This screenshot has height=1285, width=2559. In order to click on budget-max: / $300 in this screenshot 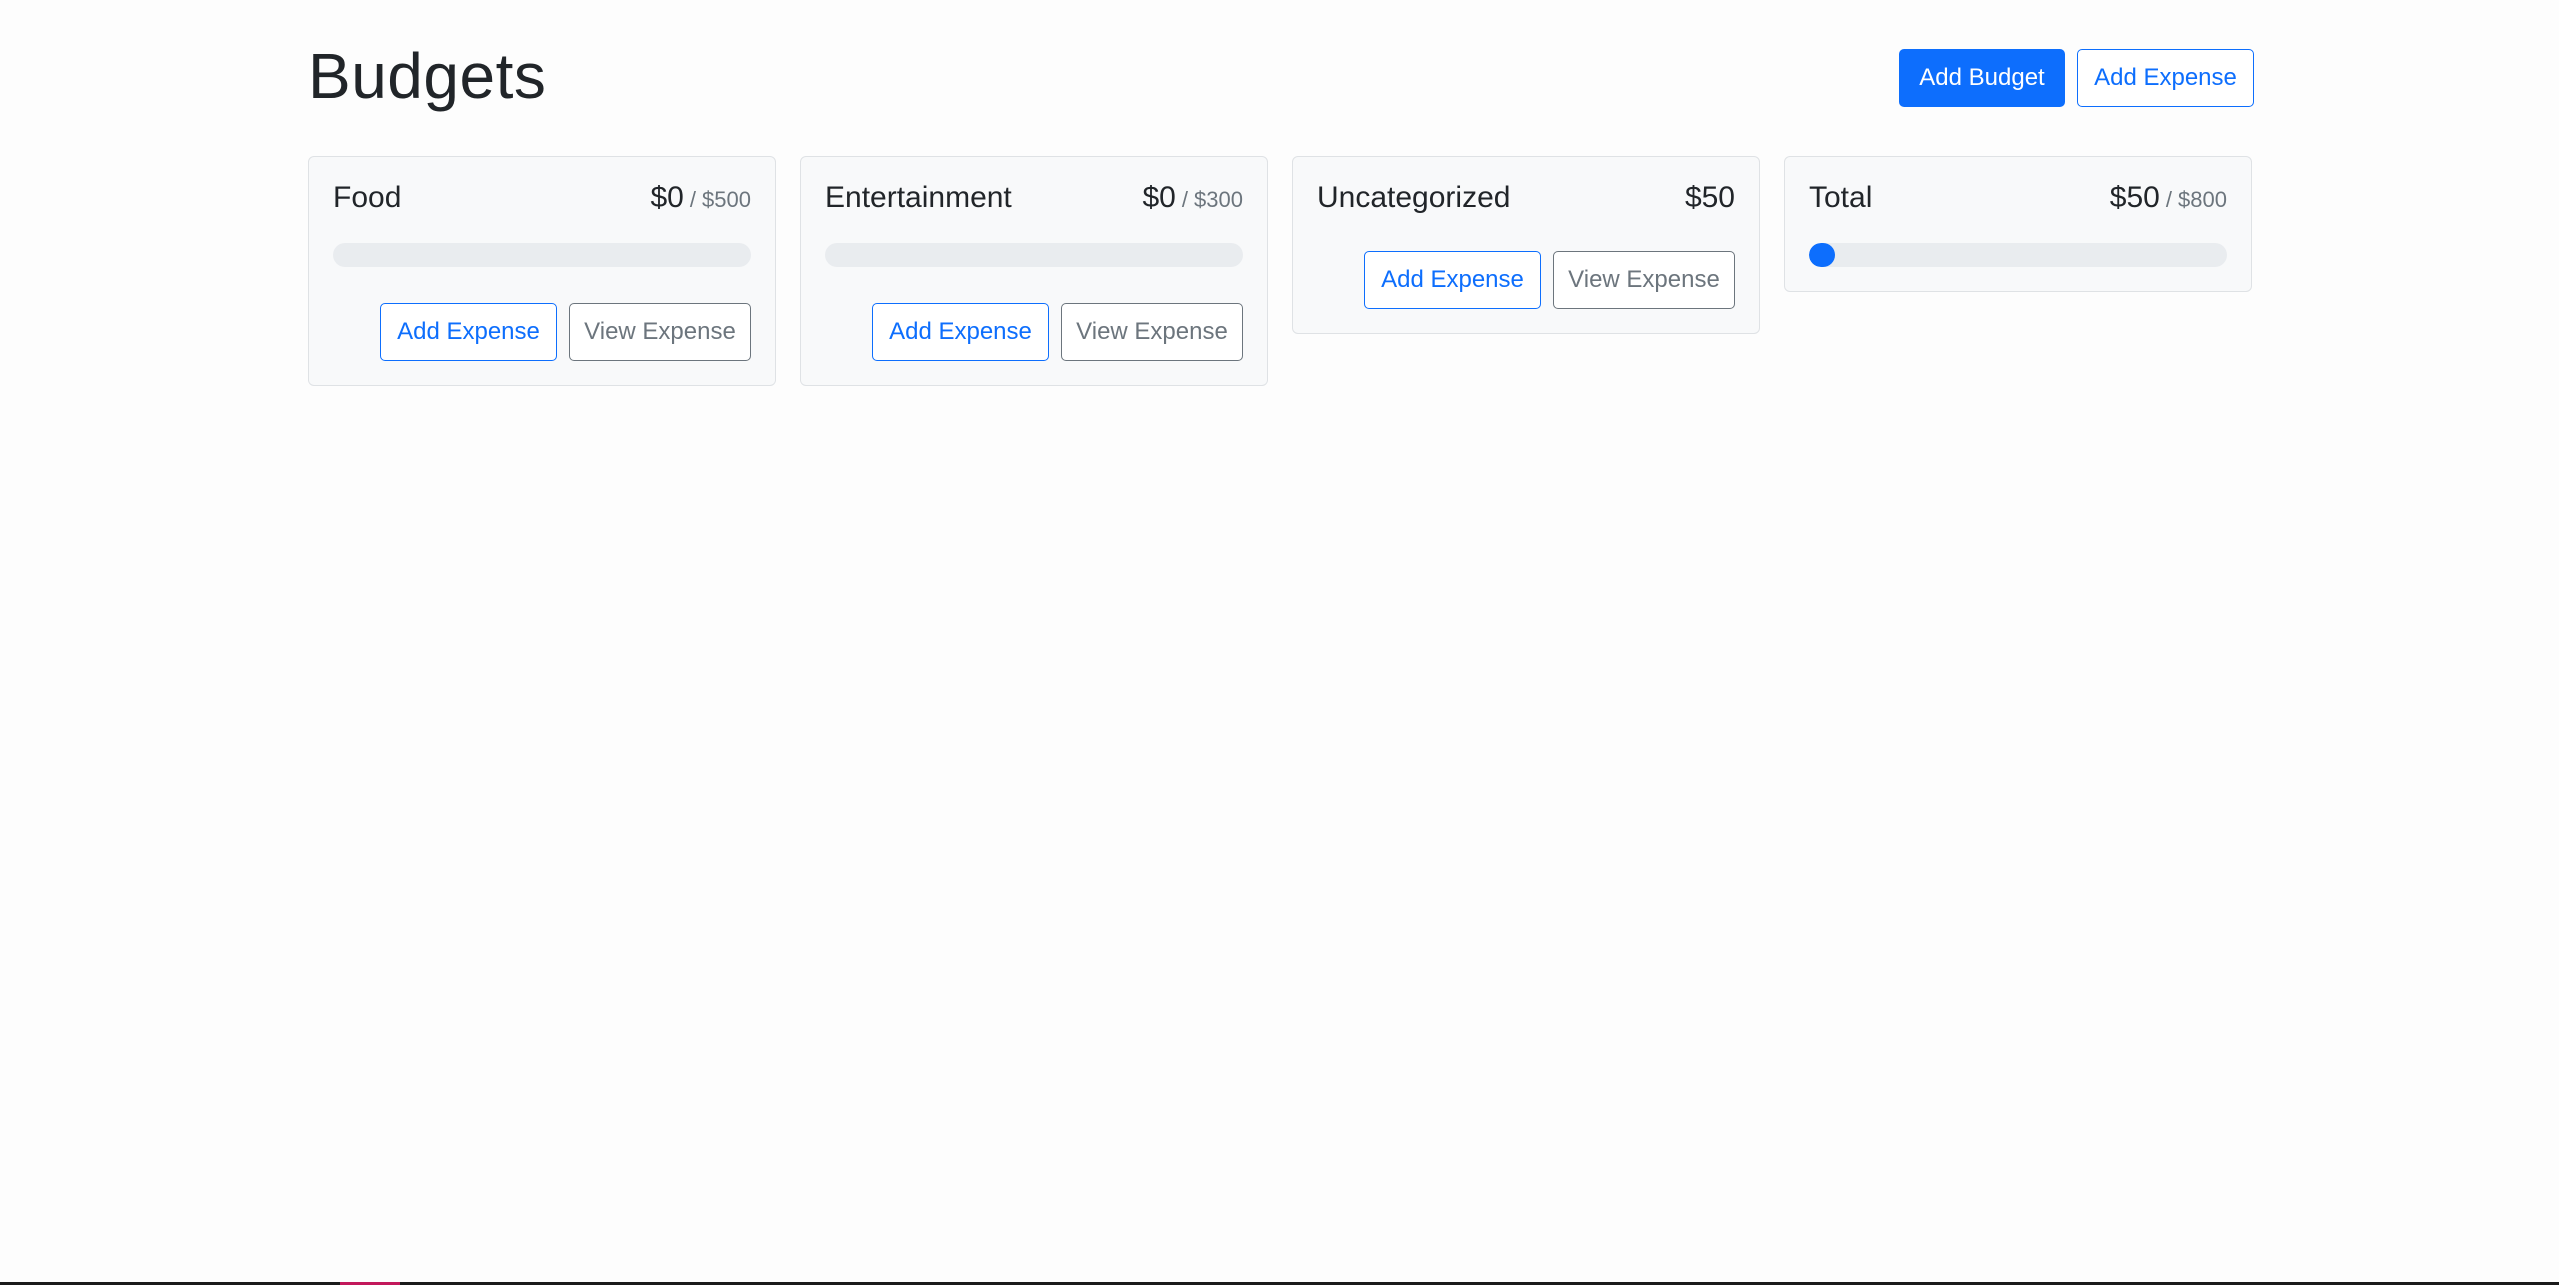, I will do `click(1212, 199)`.